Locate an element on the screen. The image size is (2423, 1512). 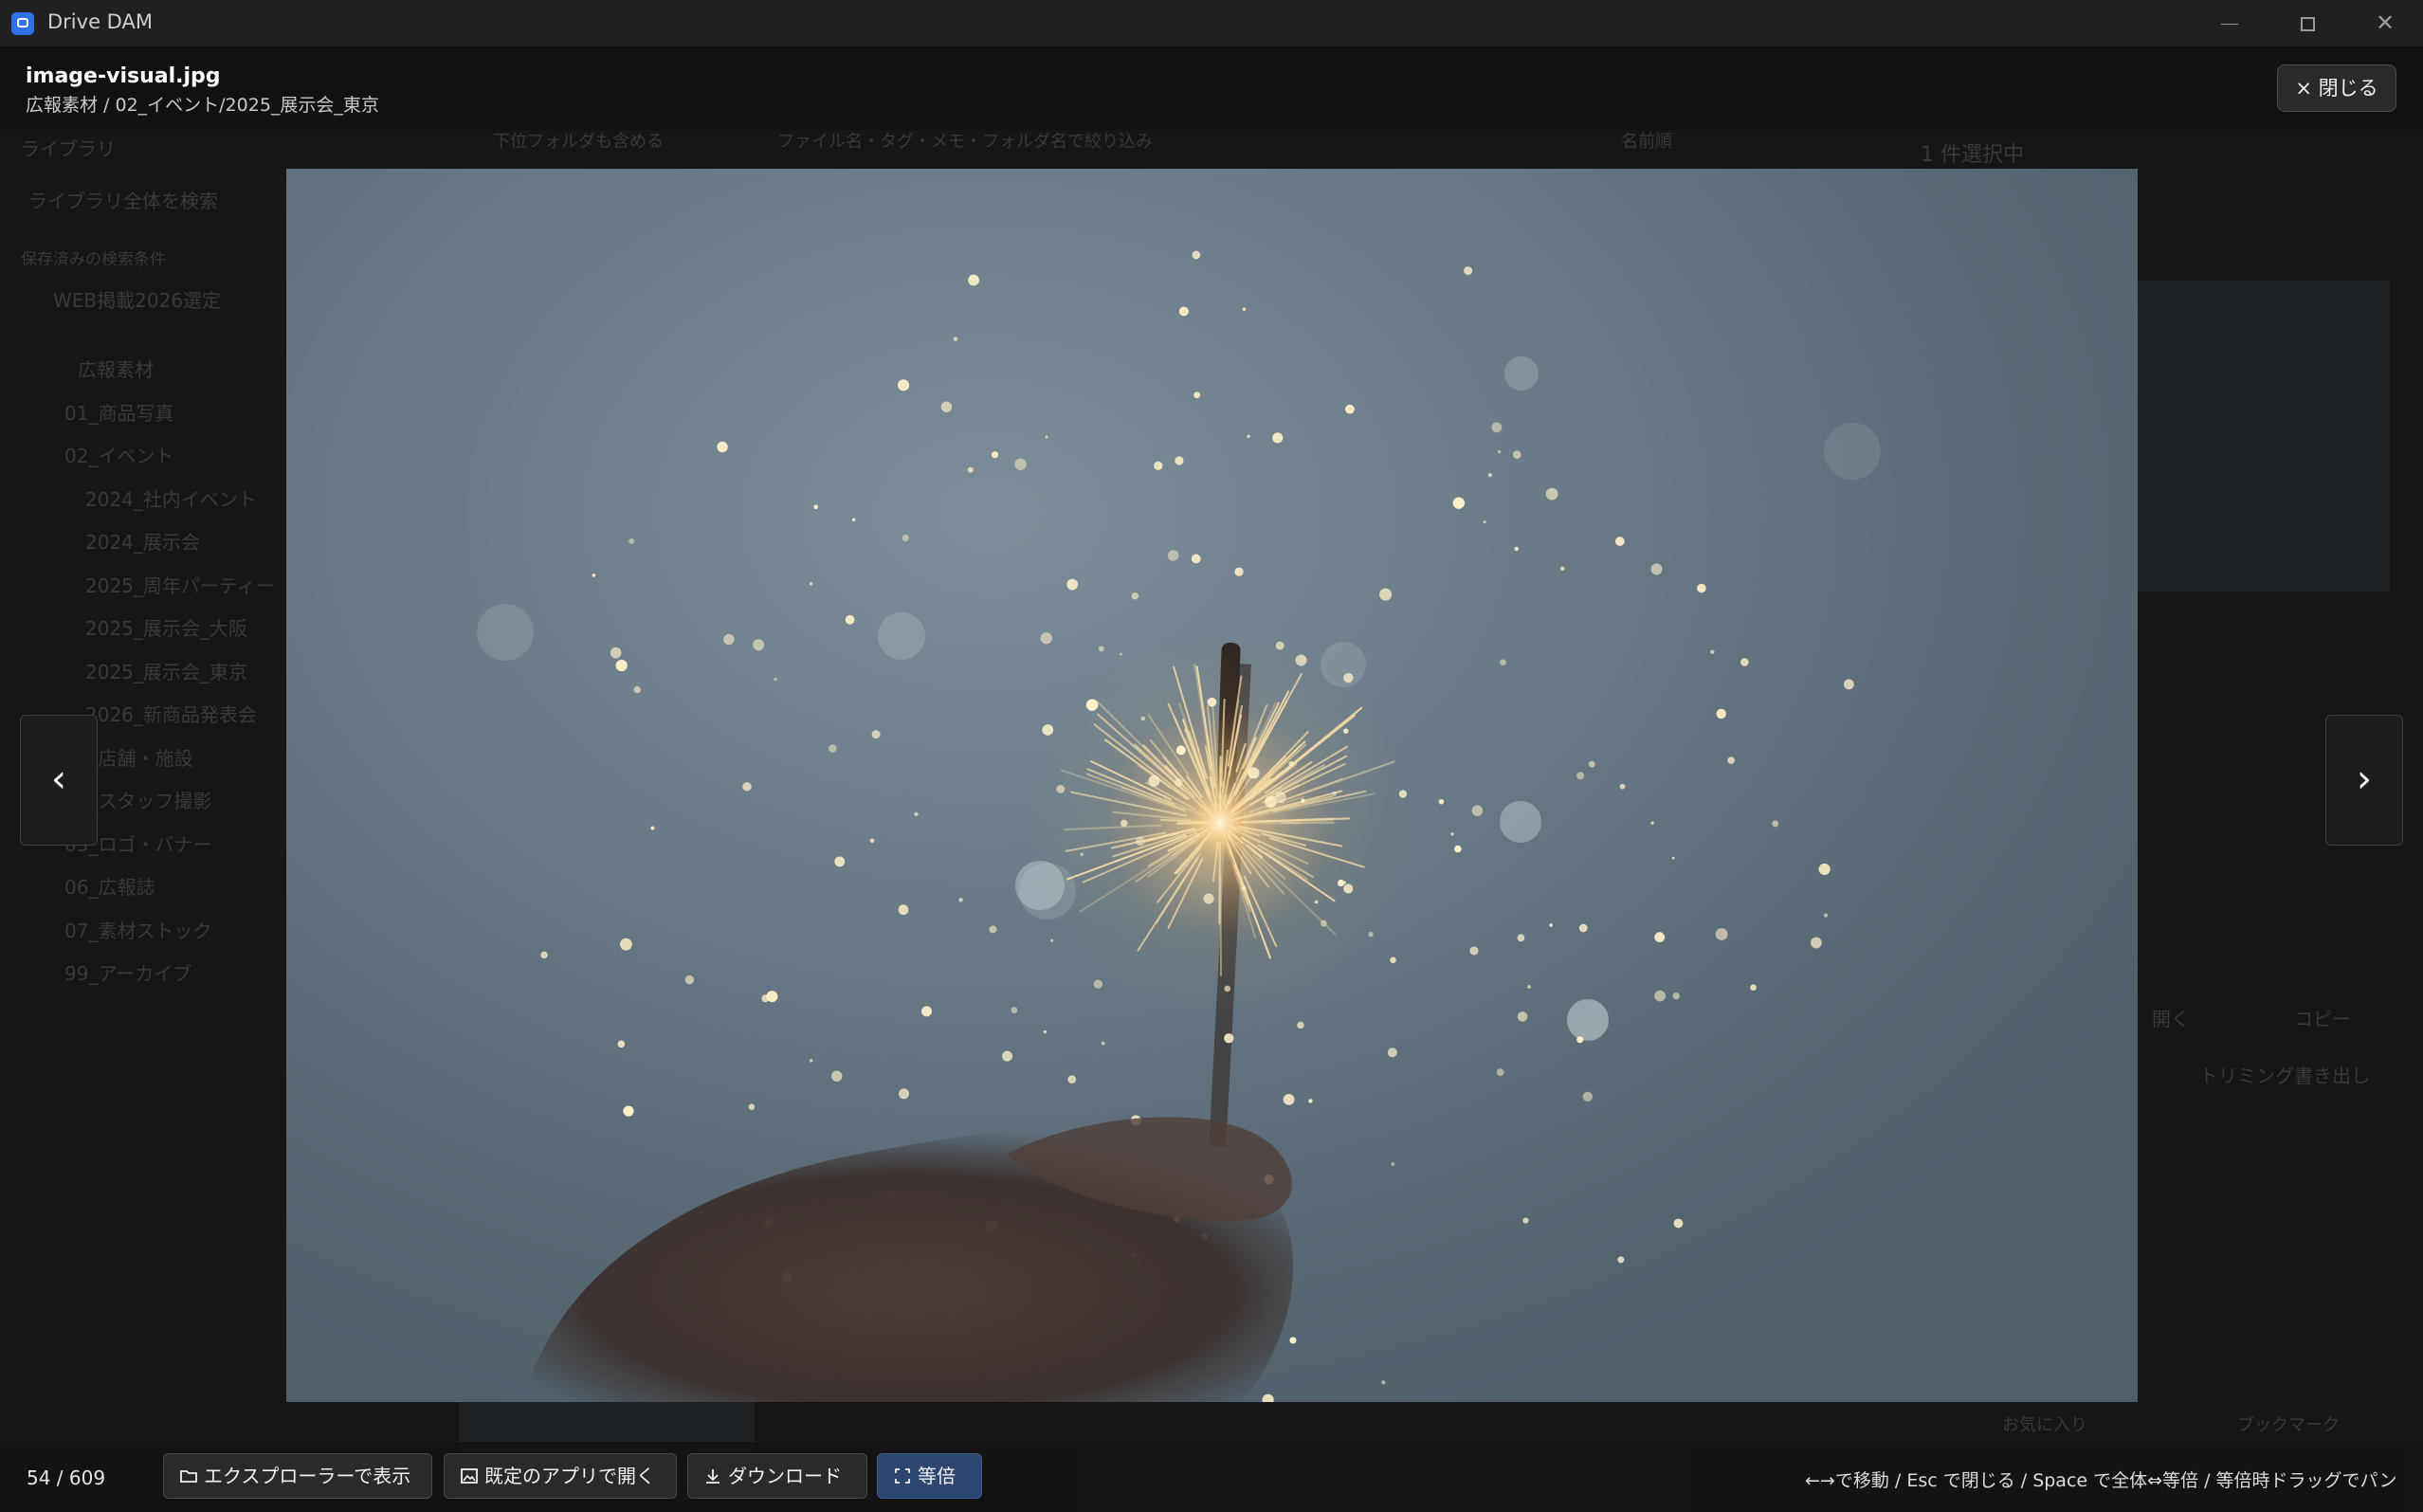
minimize-icon is located at coordinates (2230, 23).